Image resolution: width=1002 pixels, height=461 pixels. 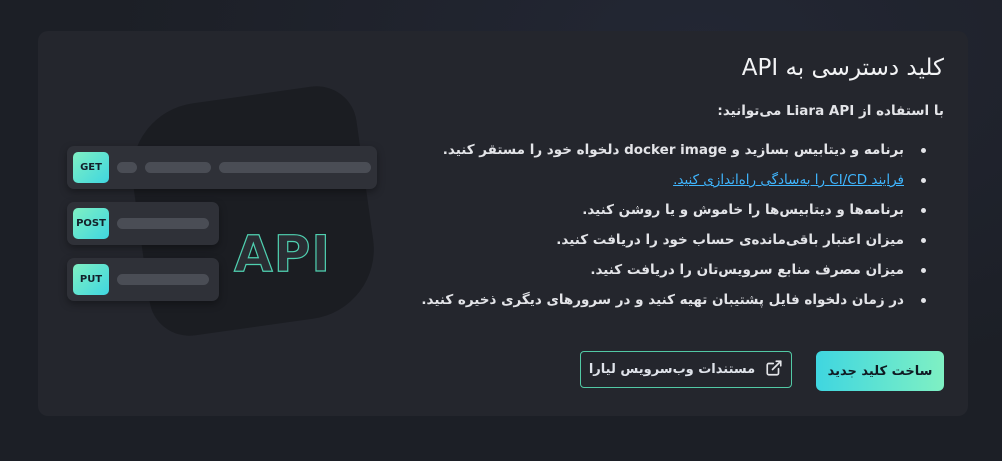 I want to click on card-intro: با استفاده از Liara API می‌توانید:, so click(x=830, y=111).